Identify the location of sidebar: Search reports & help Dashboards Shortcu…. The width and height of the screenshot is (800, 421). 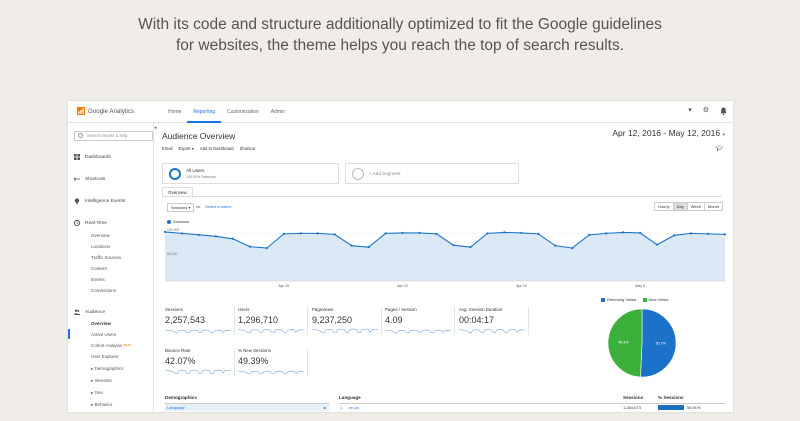
(111, 267).